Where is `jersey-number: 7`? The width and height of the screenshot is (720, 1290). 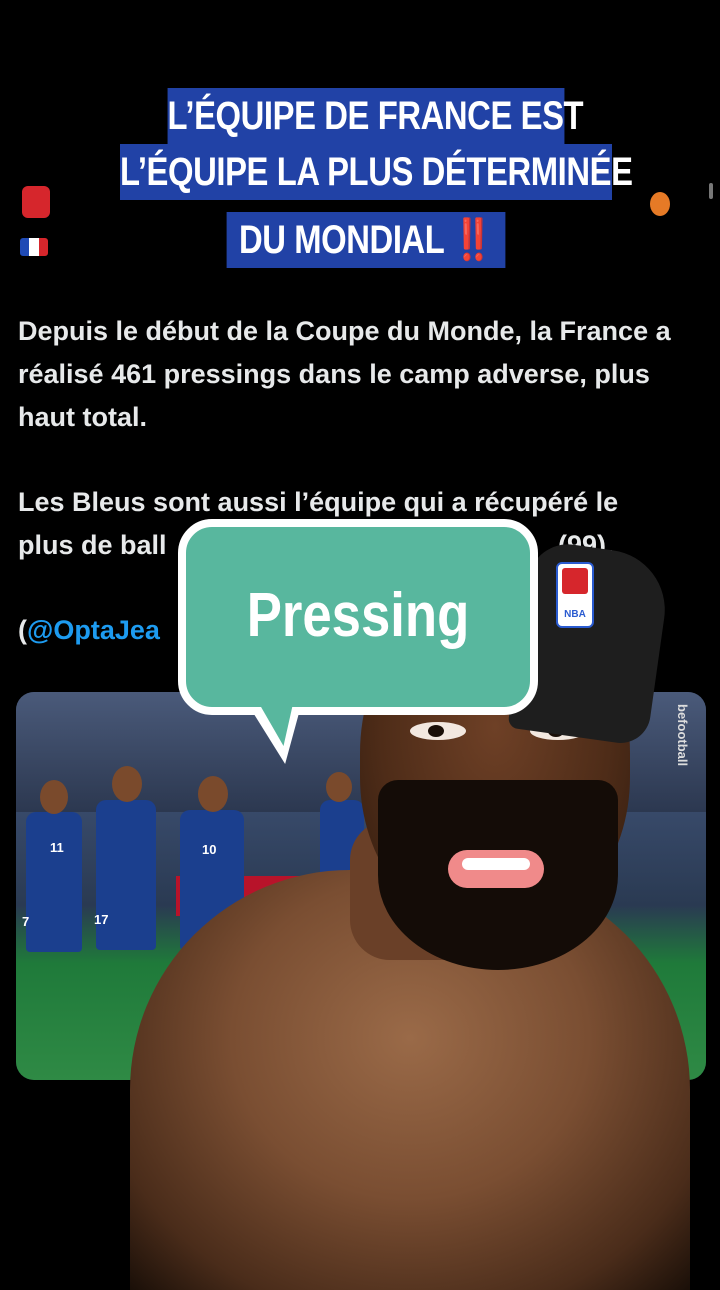 jersey-number: 7 is located at coordinates (26, 921).